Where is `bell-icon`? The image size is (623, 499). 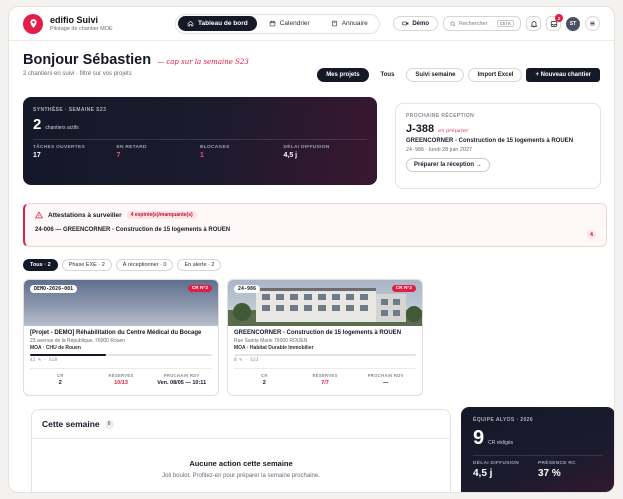 bell-icon is located at coordinates (533, 23).